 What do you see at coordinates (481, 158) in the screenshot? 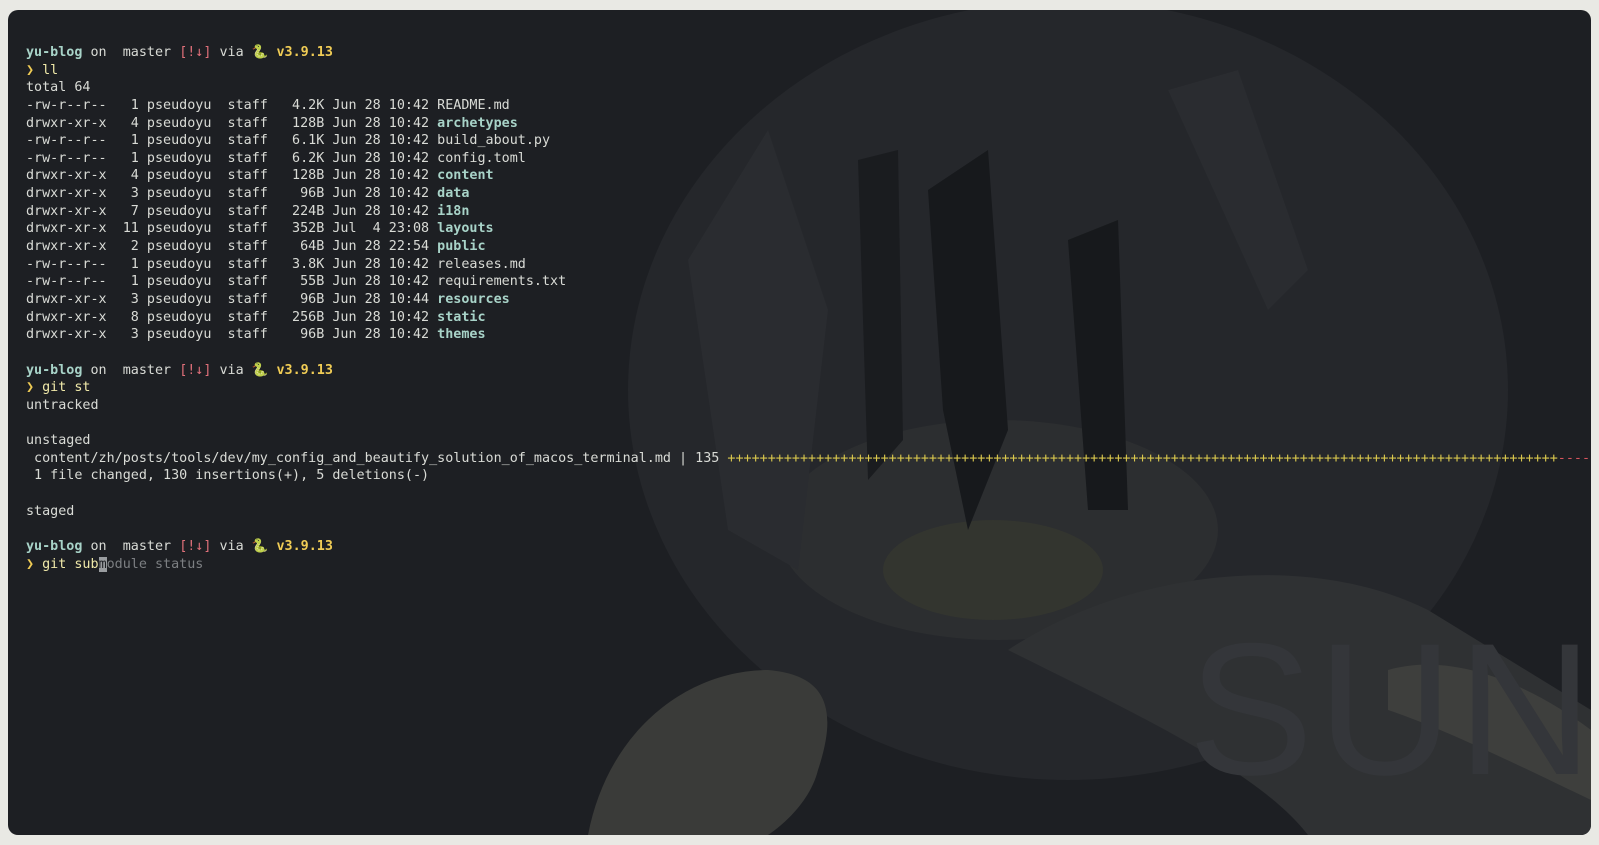
I see `file-name: config.toml` at bounding box center [481, 158].